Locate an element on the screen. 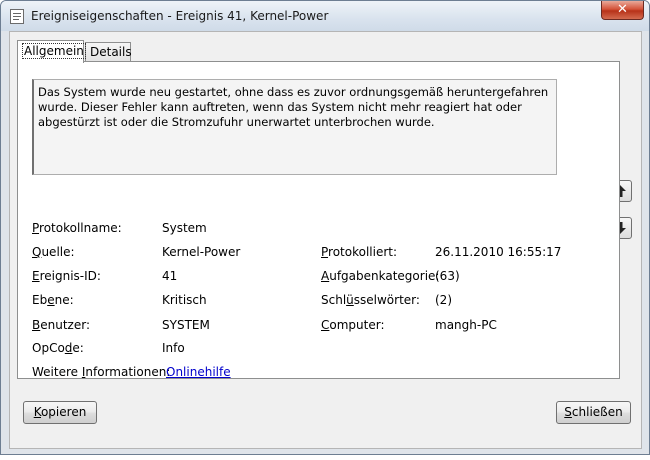 The image size is (650, 460). schluesselwoerter-value: (2) is located at coordinates (443, 300).